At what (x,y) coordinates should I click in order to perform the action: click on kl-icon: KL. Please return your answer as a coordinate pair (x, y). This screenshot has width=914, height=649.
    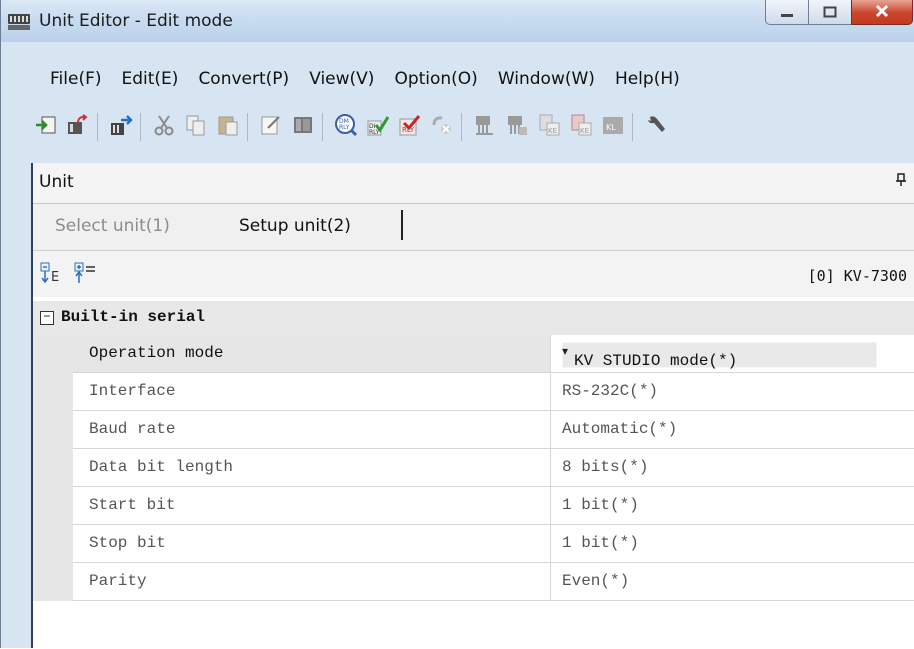
    Looking at the image, I should click on (613, 127).